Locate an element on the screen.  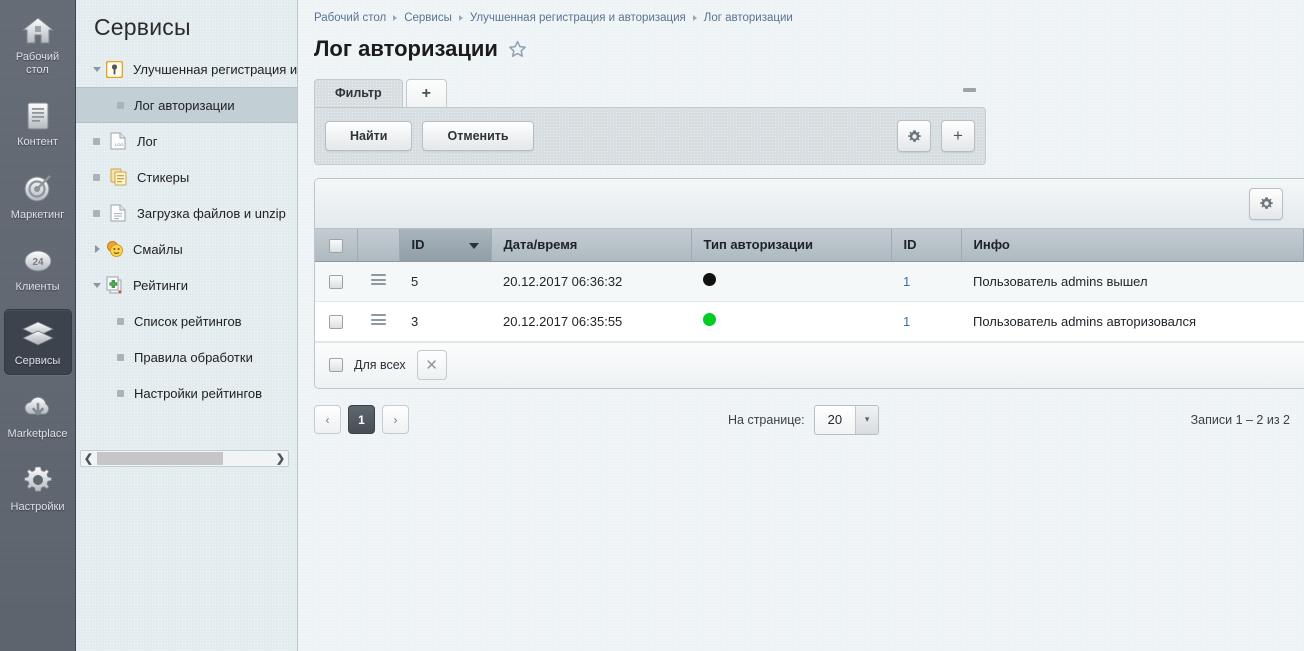
scroll-right-icon: ❯ is located at coordinates (280, 458).